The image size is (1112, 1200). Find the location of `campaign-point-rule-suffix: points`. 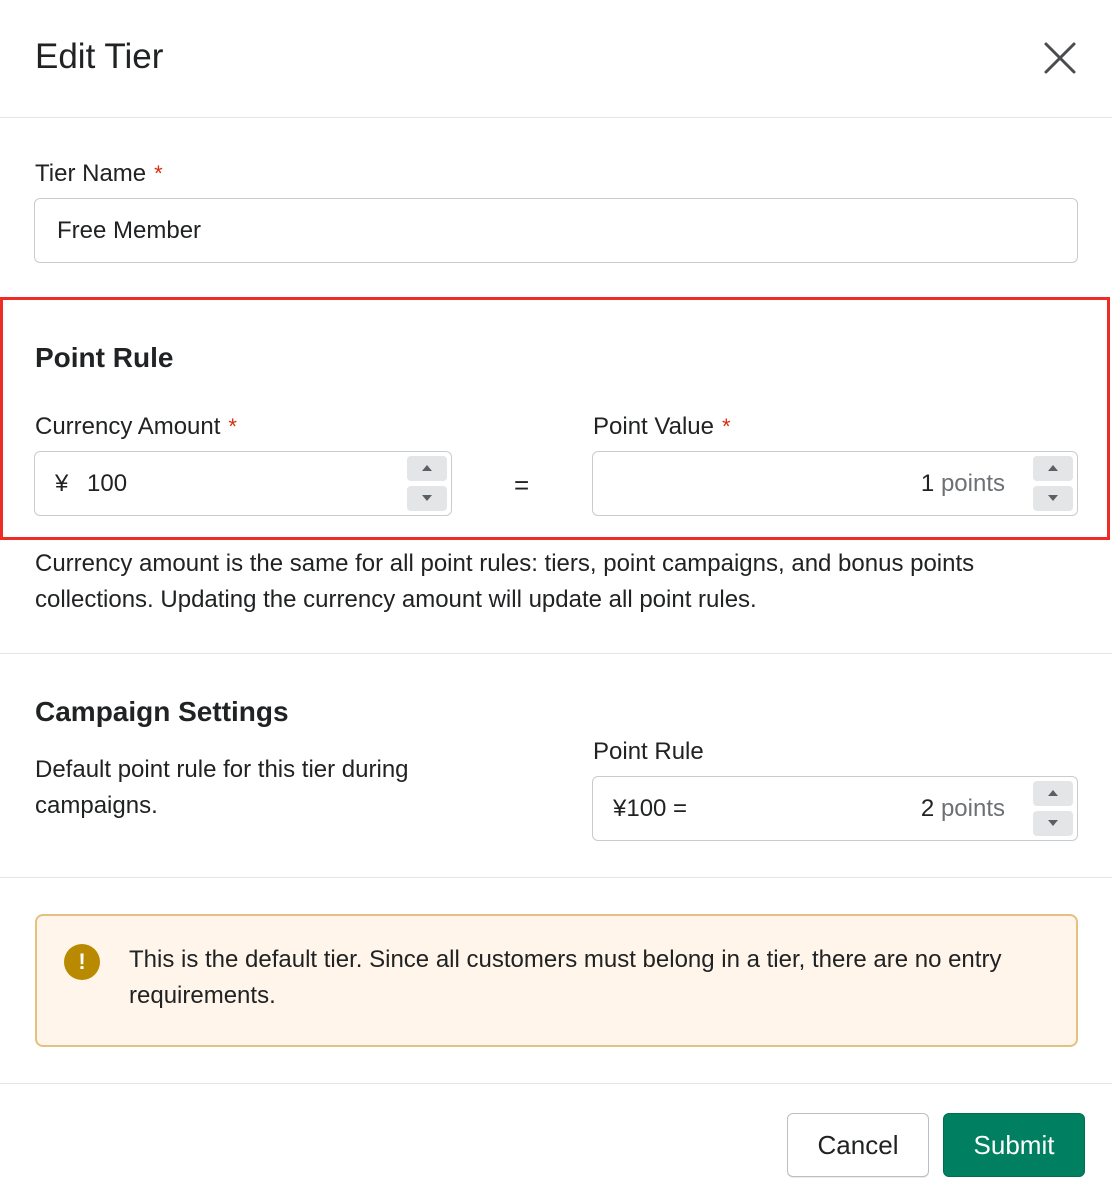

campaign-point-rule-suffix: points is located at coordinates (972, 808).